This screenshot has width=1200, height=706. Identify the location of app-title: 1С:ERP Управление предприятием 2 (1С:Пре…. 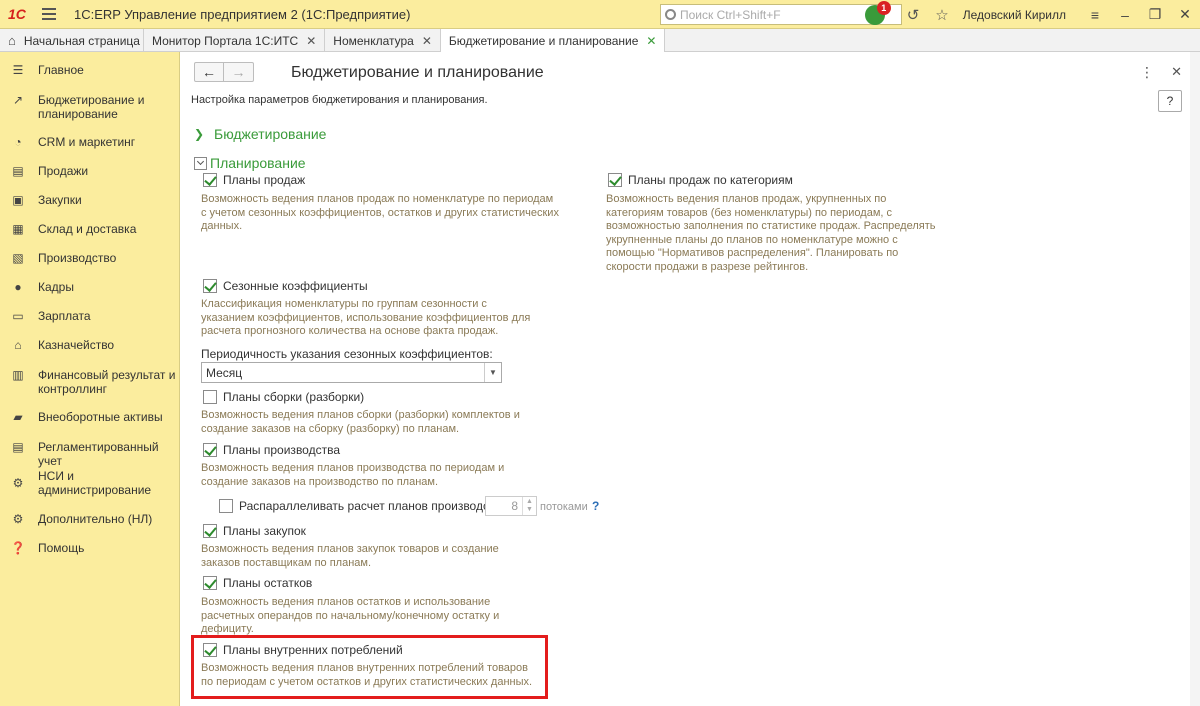
(242, 14).